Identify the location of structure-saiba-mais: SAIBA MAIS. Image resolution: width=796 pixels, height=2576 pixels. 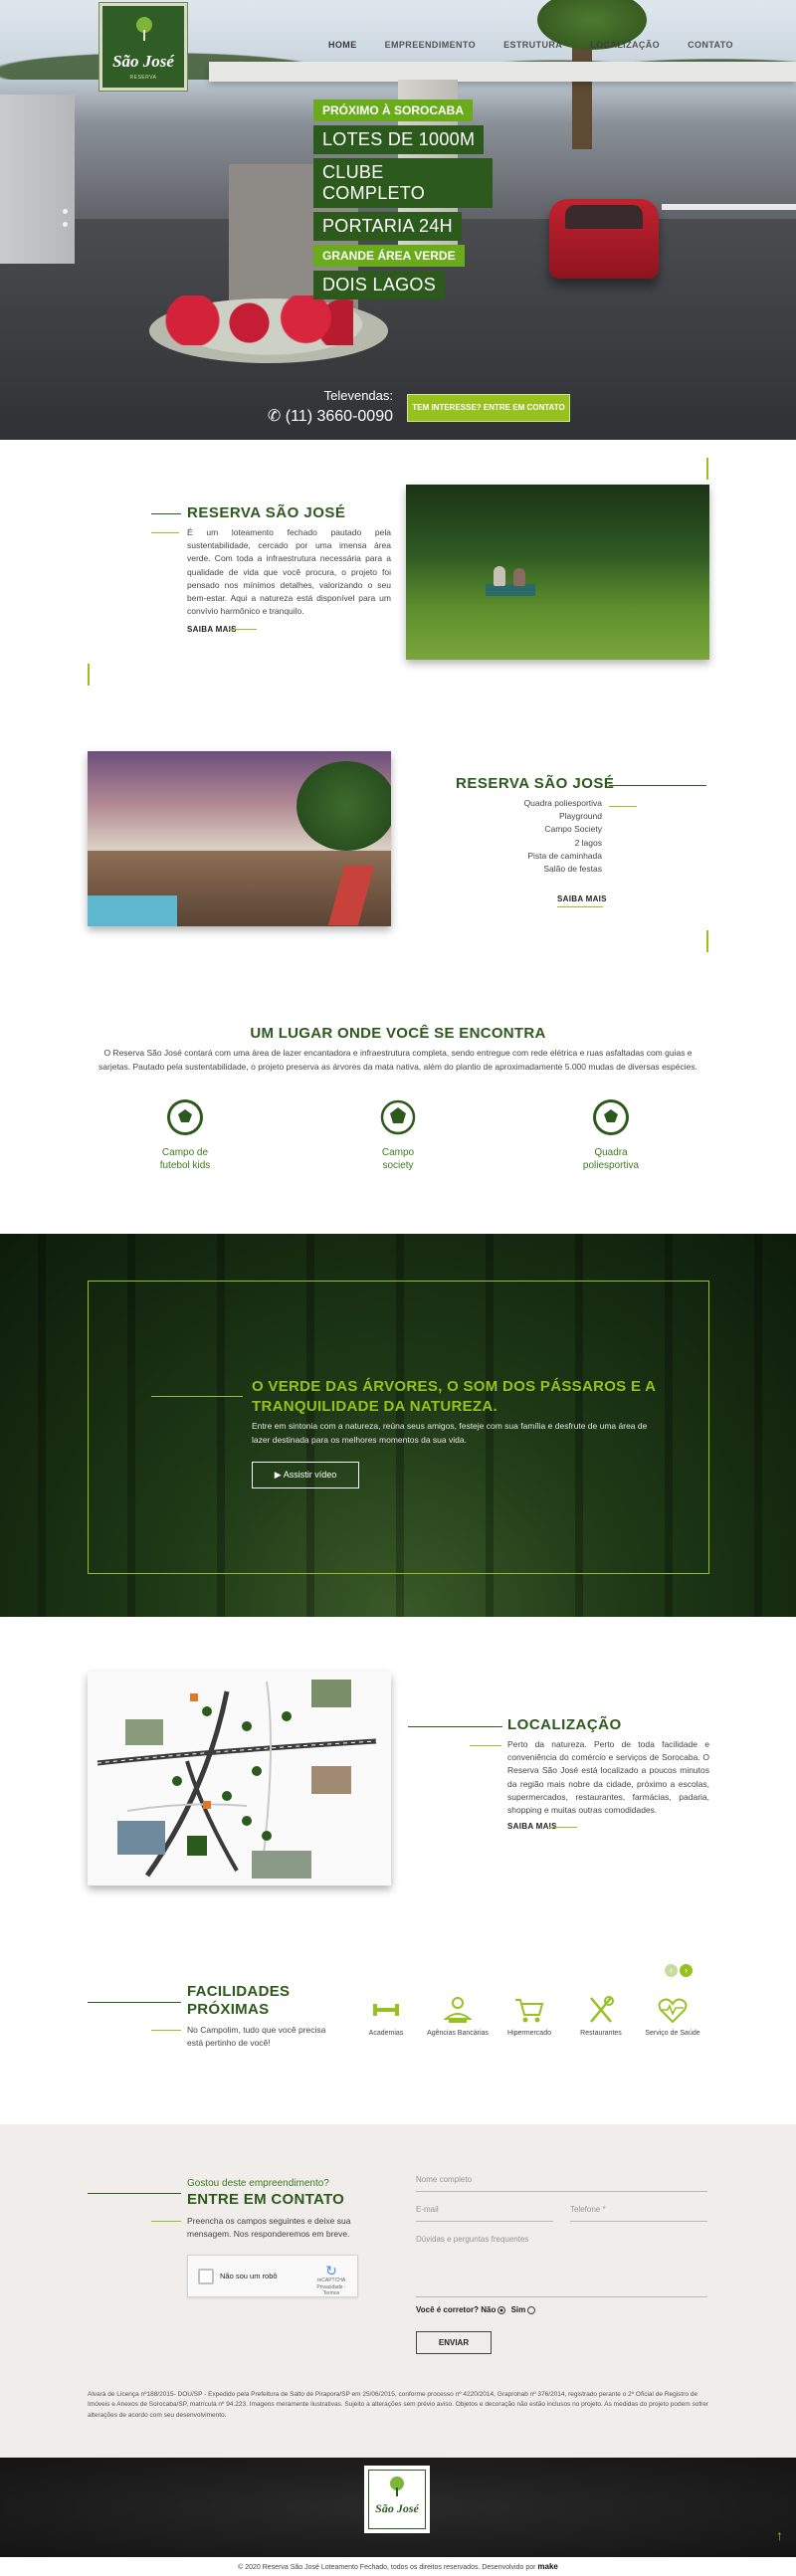
(582, 898).